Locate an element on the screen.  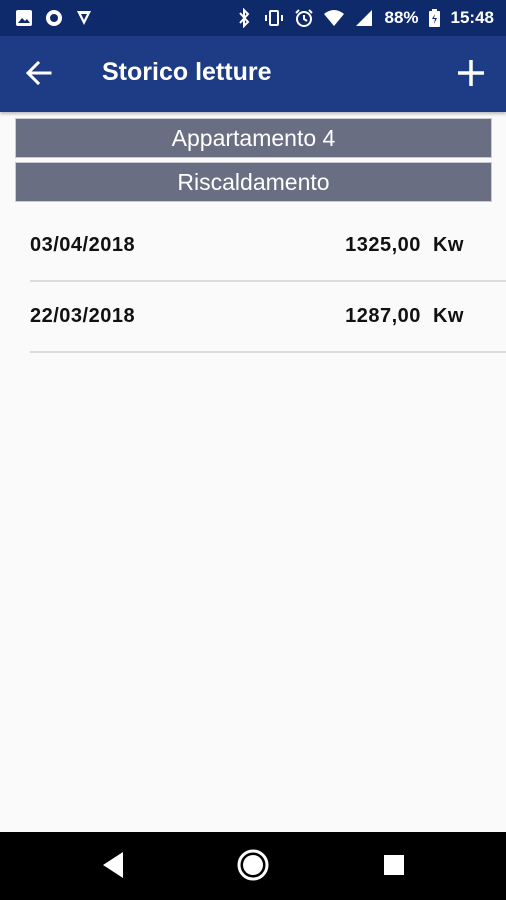
plus-icon is located at coordinates (471, 75).